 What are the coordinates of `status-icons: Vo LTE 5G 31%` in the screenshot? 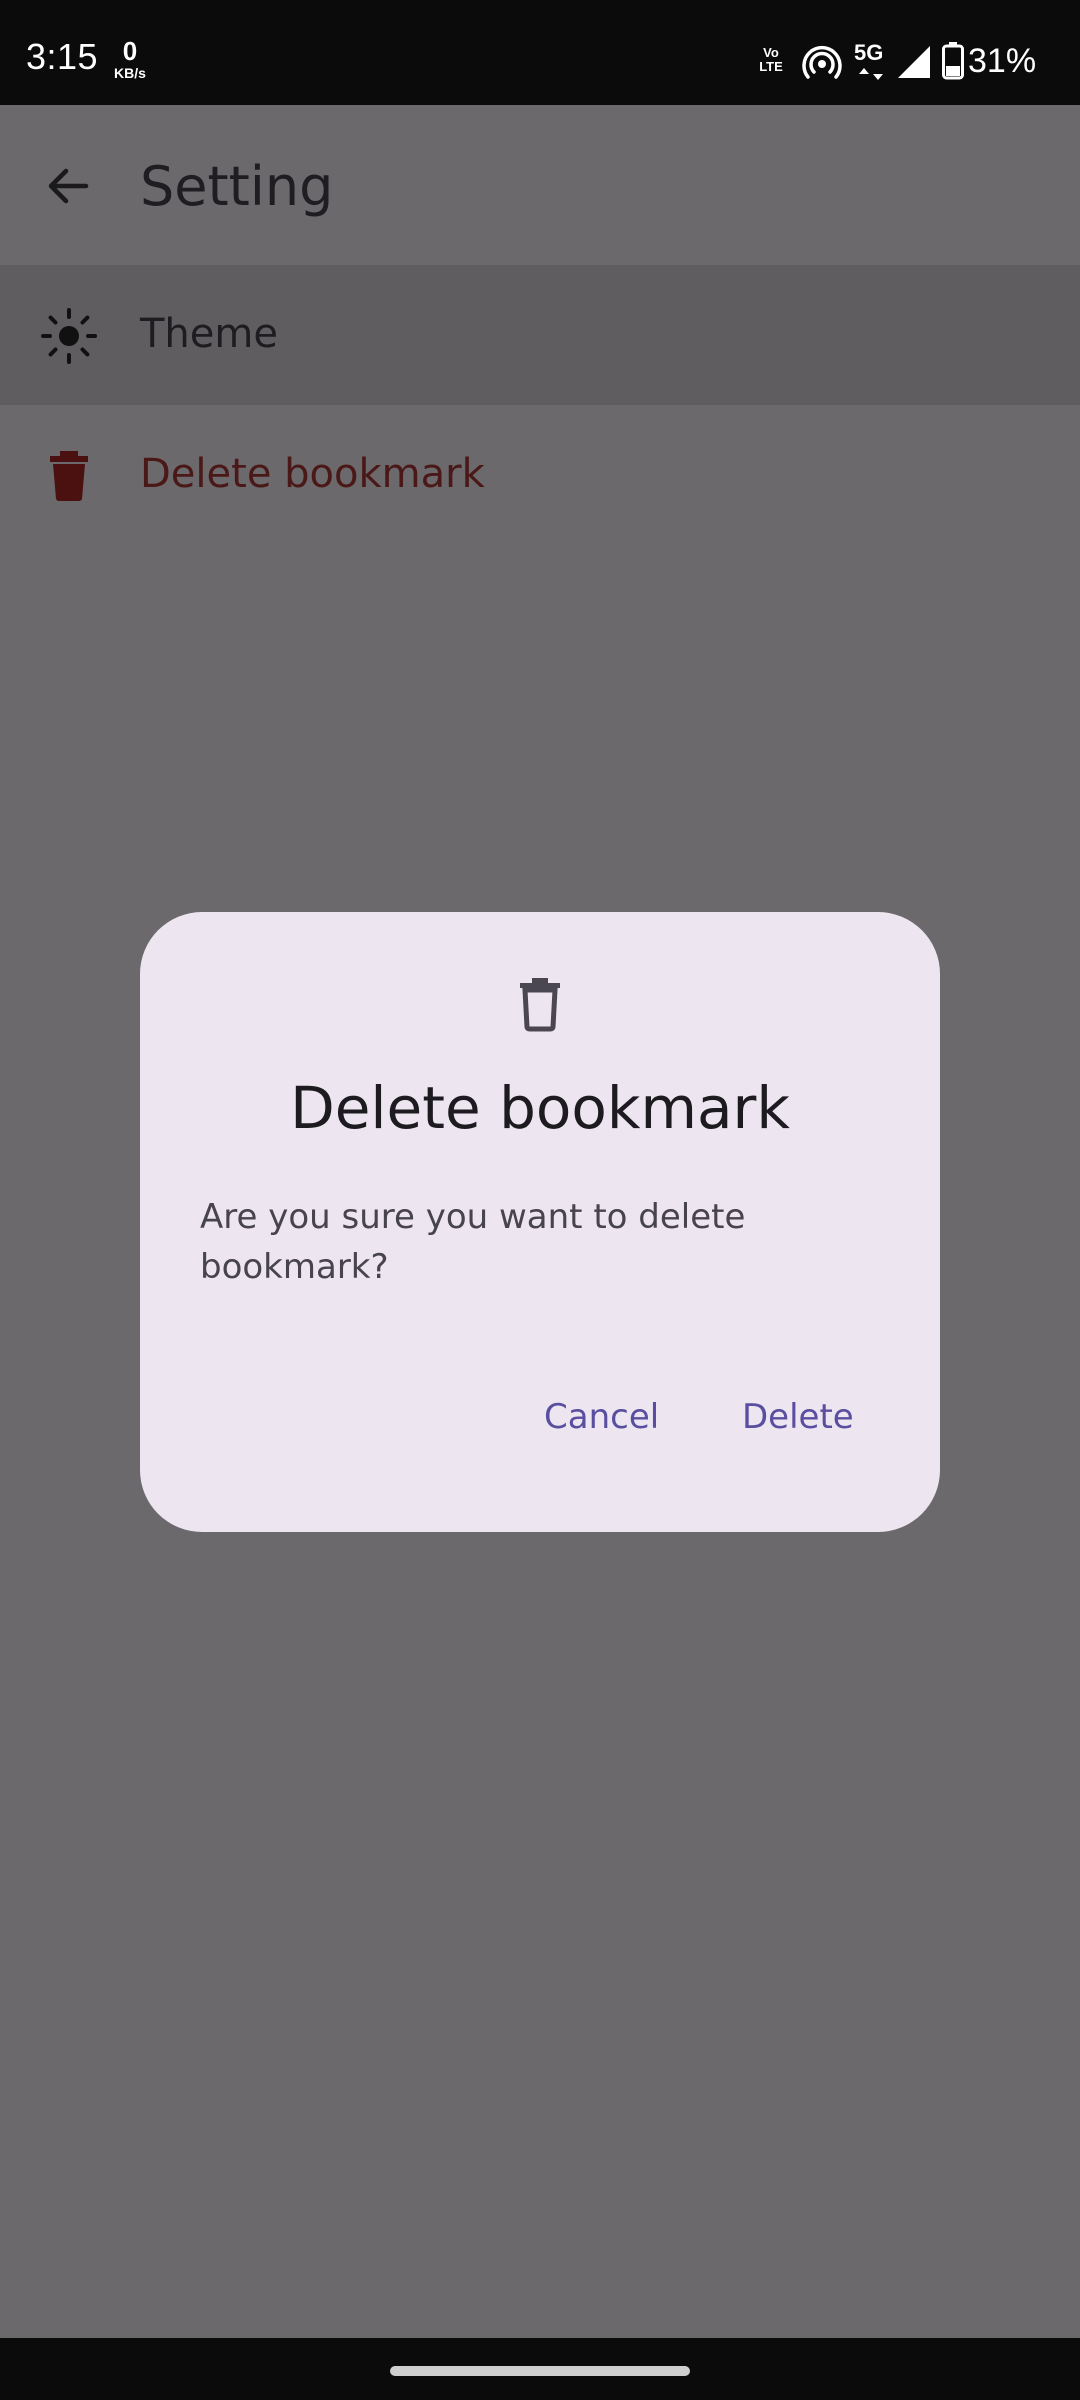 It's located at (901, 63).